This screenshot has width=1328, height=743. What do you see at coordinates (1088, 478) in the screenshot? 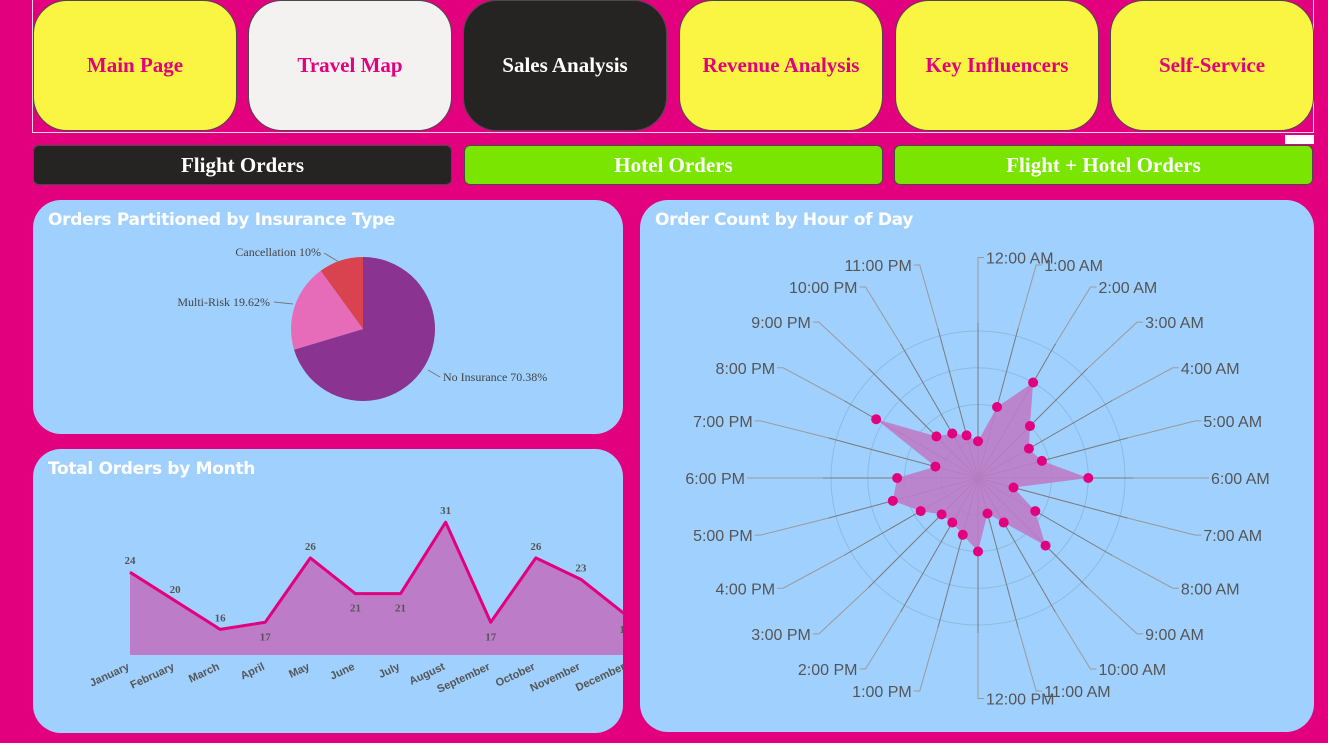
I see `radar-point-6-00-am` at bounding box center [1088, 478].